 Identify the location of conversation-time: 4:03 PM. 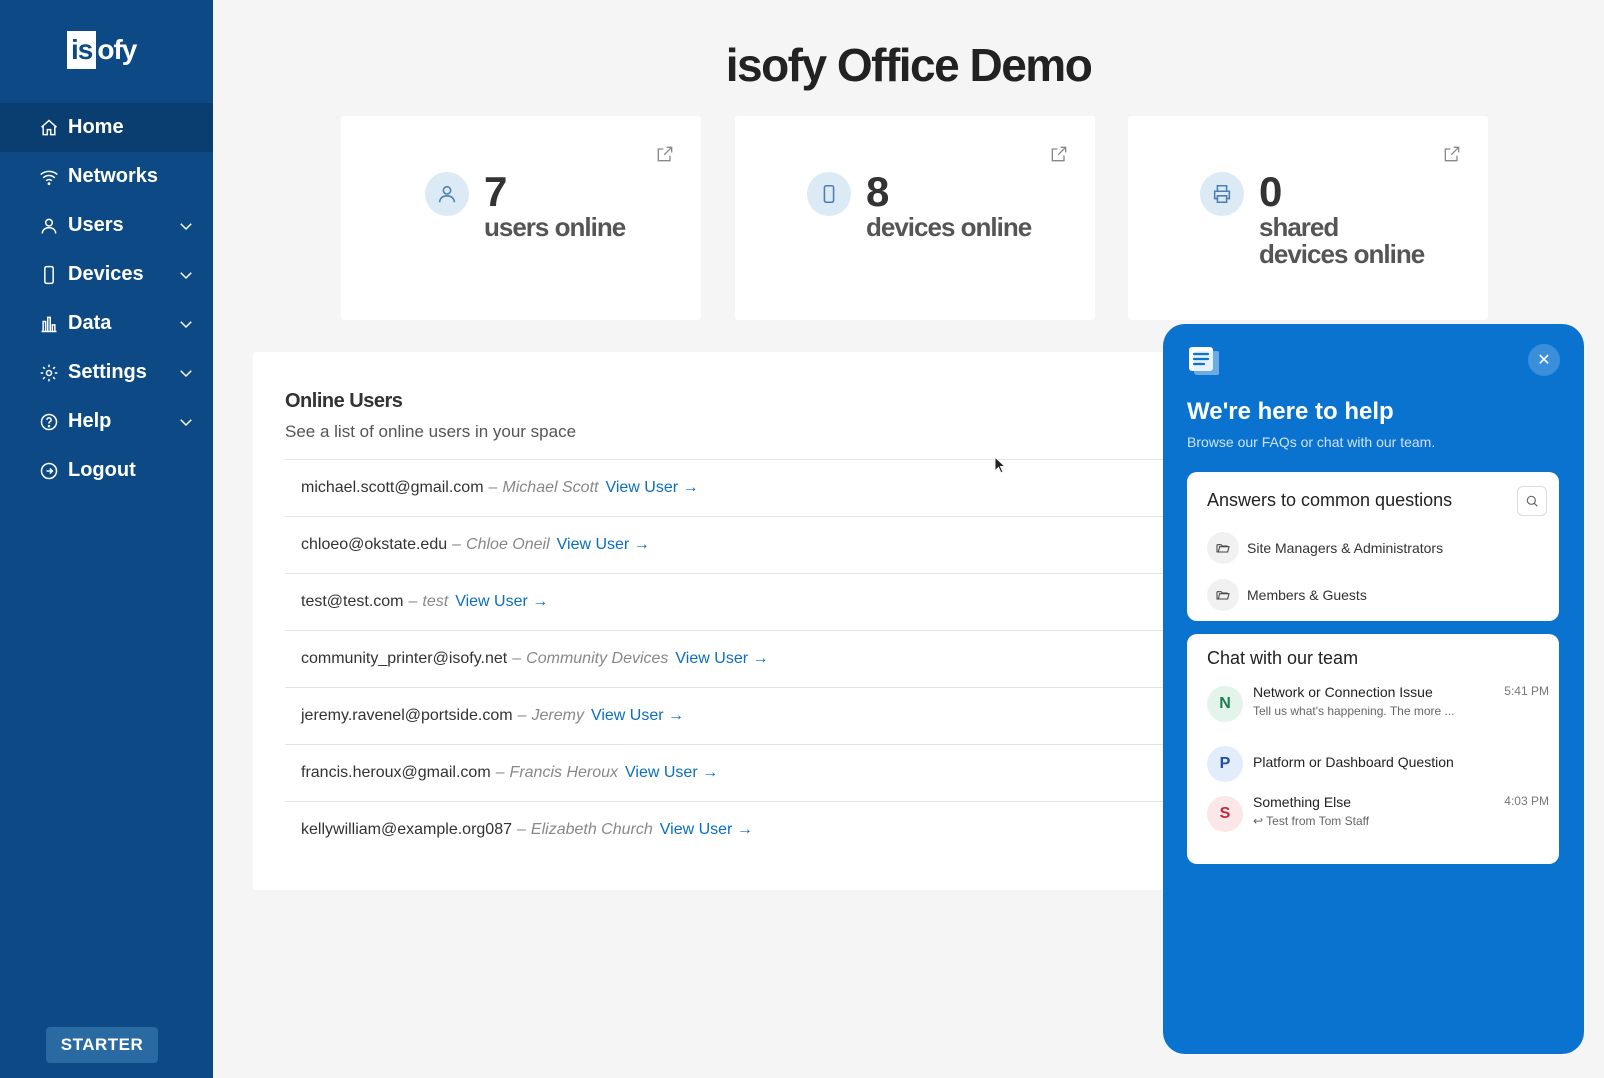
(1526, 801).